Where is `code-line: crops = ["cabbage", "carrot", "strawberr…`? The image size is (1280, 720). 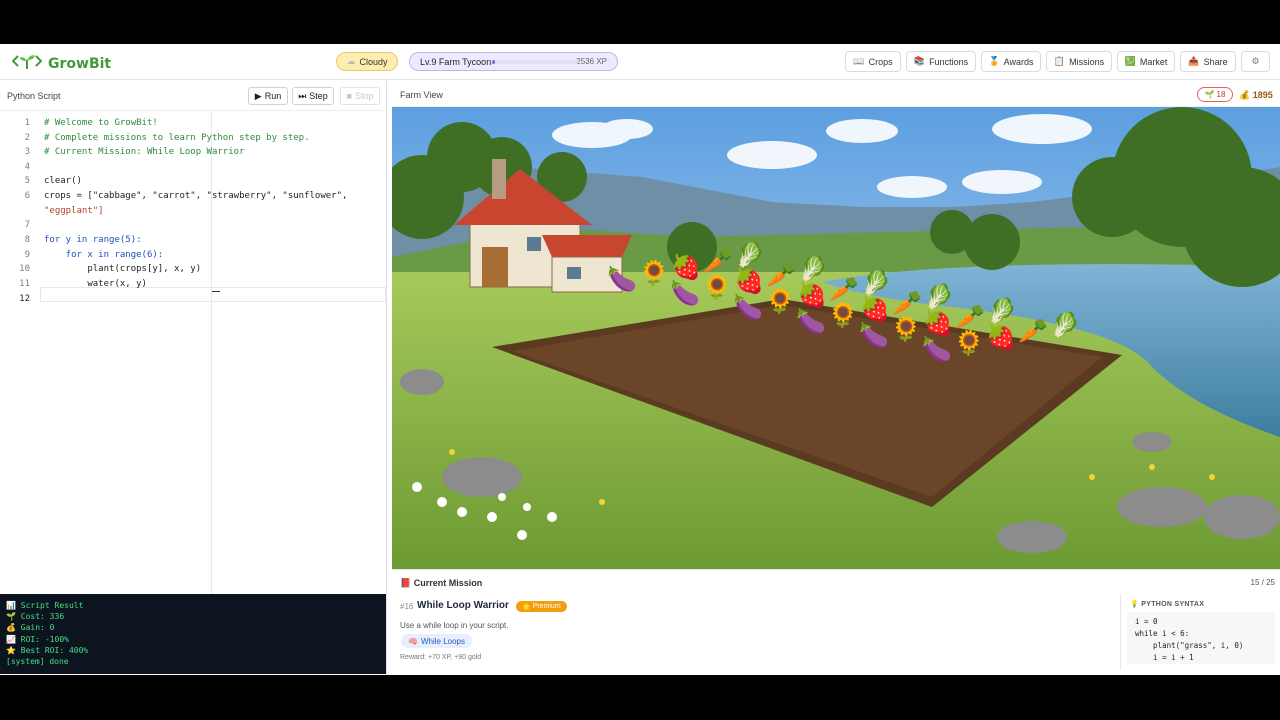 code-line: crops = ["cabbage", "carrot", "strawberr… is located at coordinates (196, 196).